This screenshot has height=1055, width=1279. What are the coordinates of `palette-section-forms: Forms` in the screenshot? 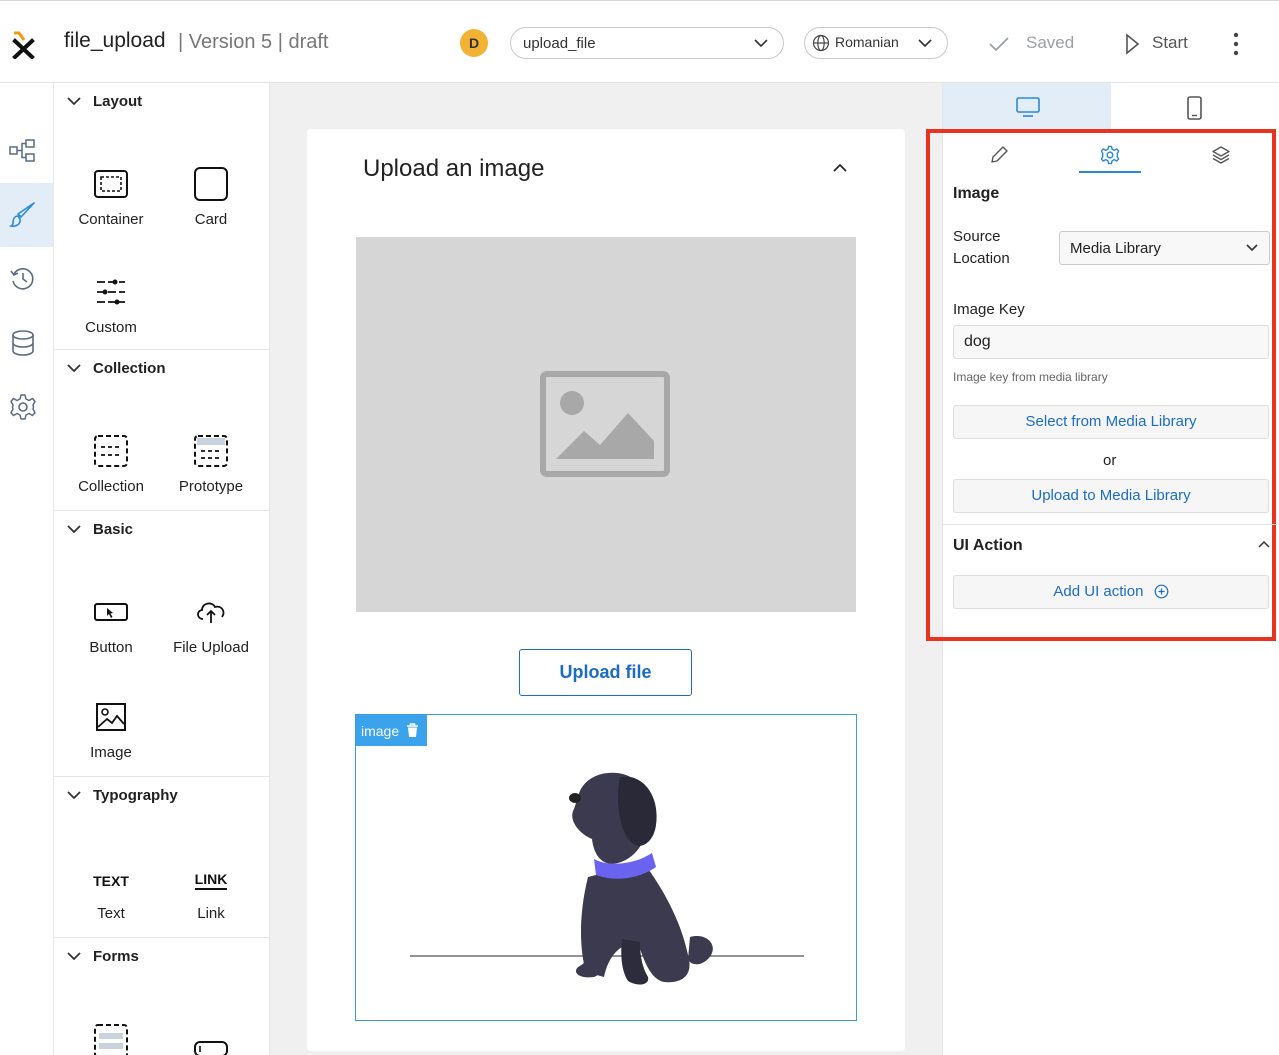 It's located at (161, 996).